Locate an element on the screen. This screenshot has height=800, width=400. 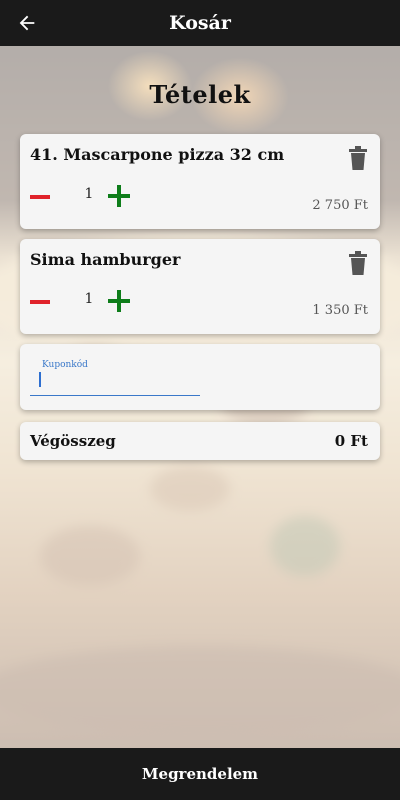
text-cursor is located at coordinates (40, 379).